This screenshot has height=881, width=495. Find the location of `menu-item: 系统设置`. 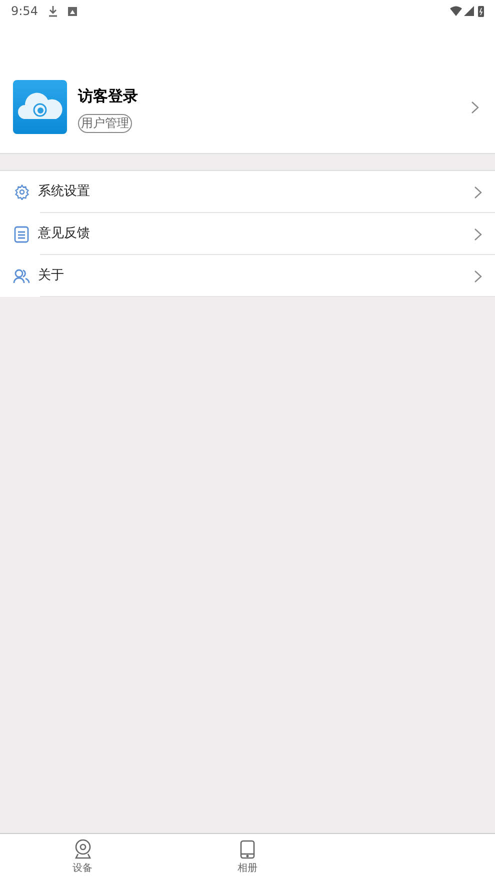

menu-item: 系统设置 is located at coordinates (247, 192).